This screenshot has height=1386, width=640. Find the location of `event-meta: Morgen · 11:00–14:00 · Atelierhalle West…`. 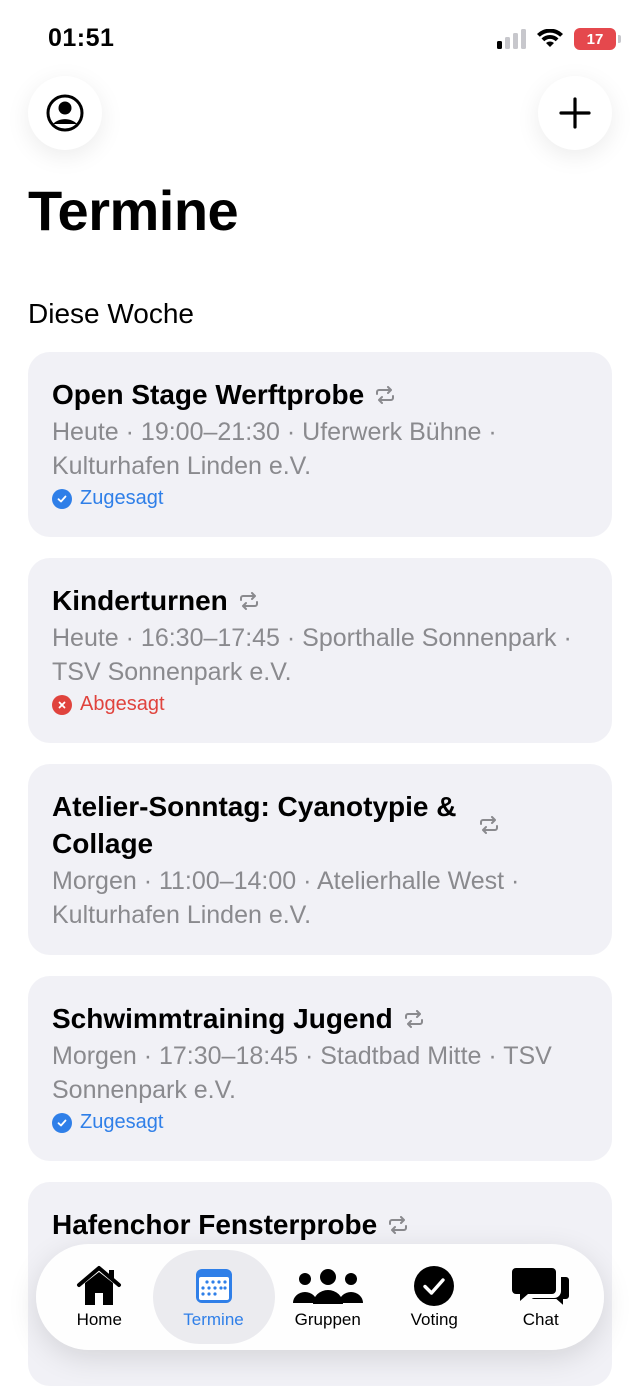

event-meta: Morgen · 11:00–14:00 · Atelierhalle West… is located at coordinates (286, 898).